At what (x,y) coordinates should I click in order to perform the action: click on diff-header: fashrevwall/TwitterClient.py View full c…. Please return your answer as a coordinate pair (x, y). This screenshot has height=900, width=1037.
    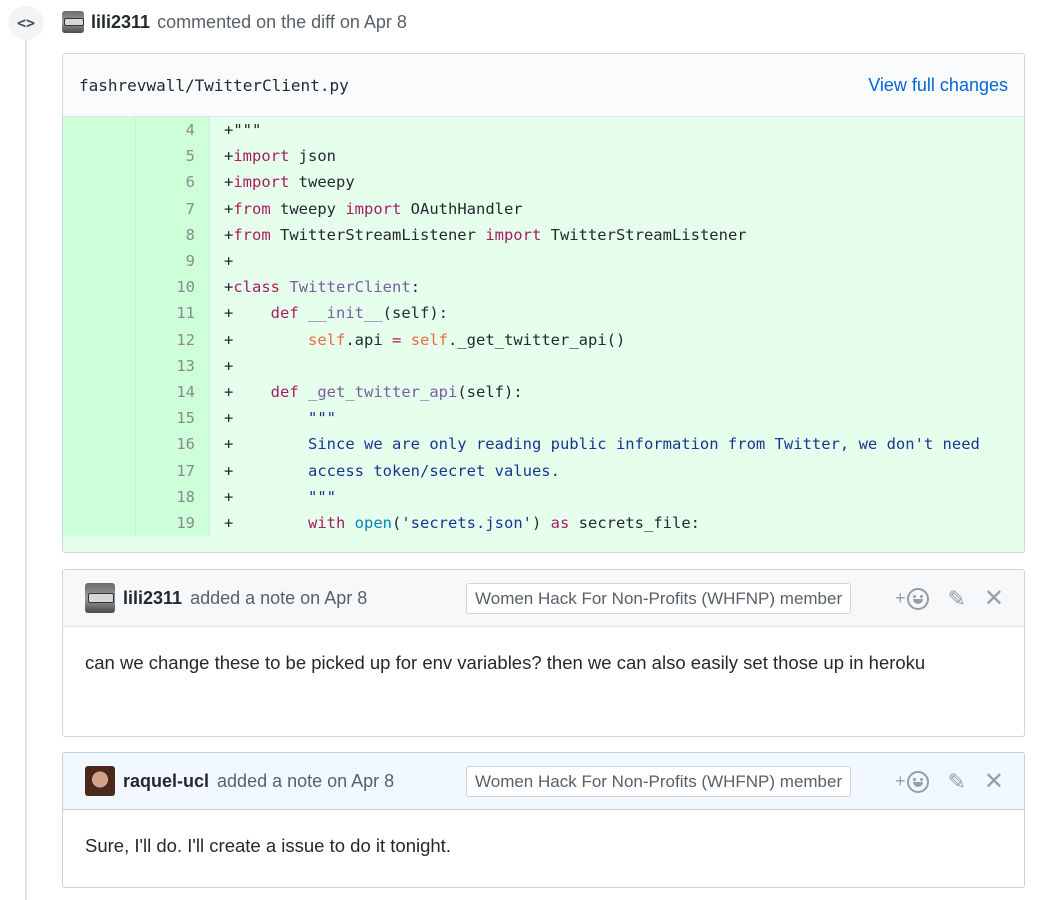
    Looking at the image, I should click on (543, 85).